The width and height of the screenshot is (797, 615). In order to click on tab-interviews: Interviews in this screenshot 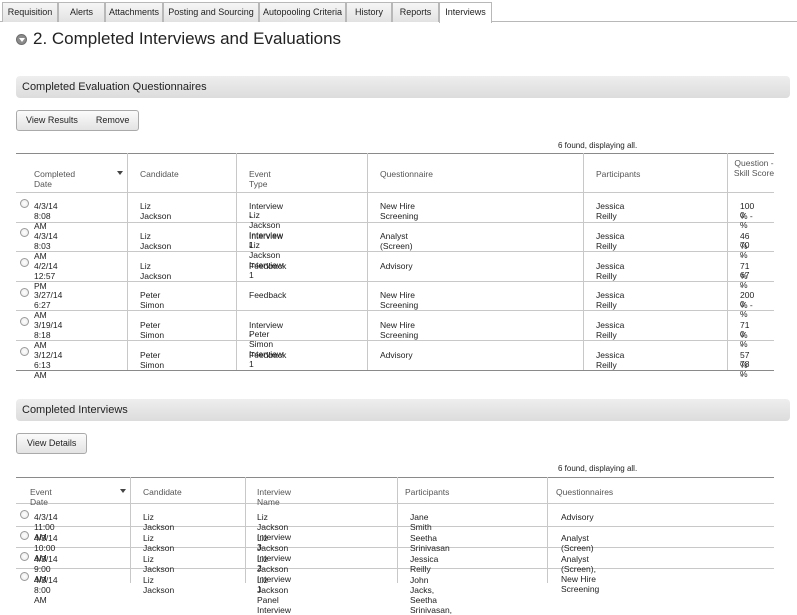, I will do `click(465, 12)`.